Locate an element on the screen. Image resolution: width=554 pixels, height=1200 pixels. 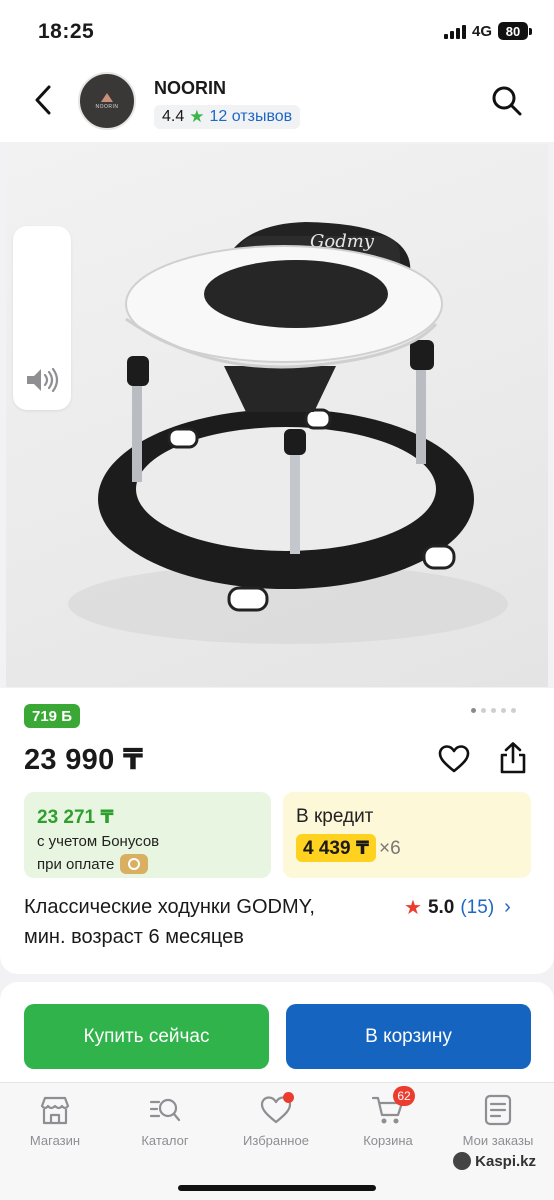
bonus-payment-note: при оплате is located at coordinates (93, 864).